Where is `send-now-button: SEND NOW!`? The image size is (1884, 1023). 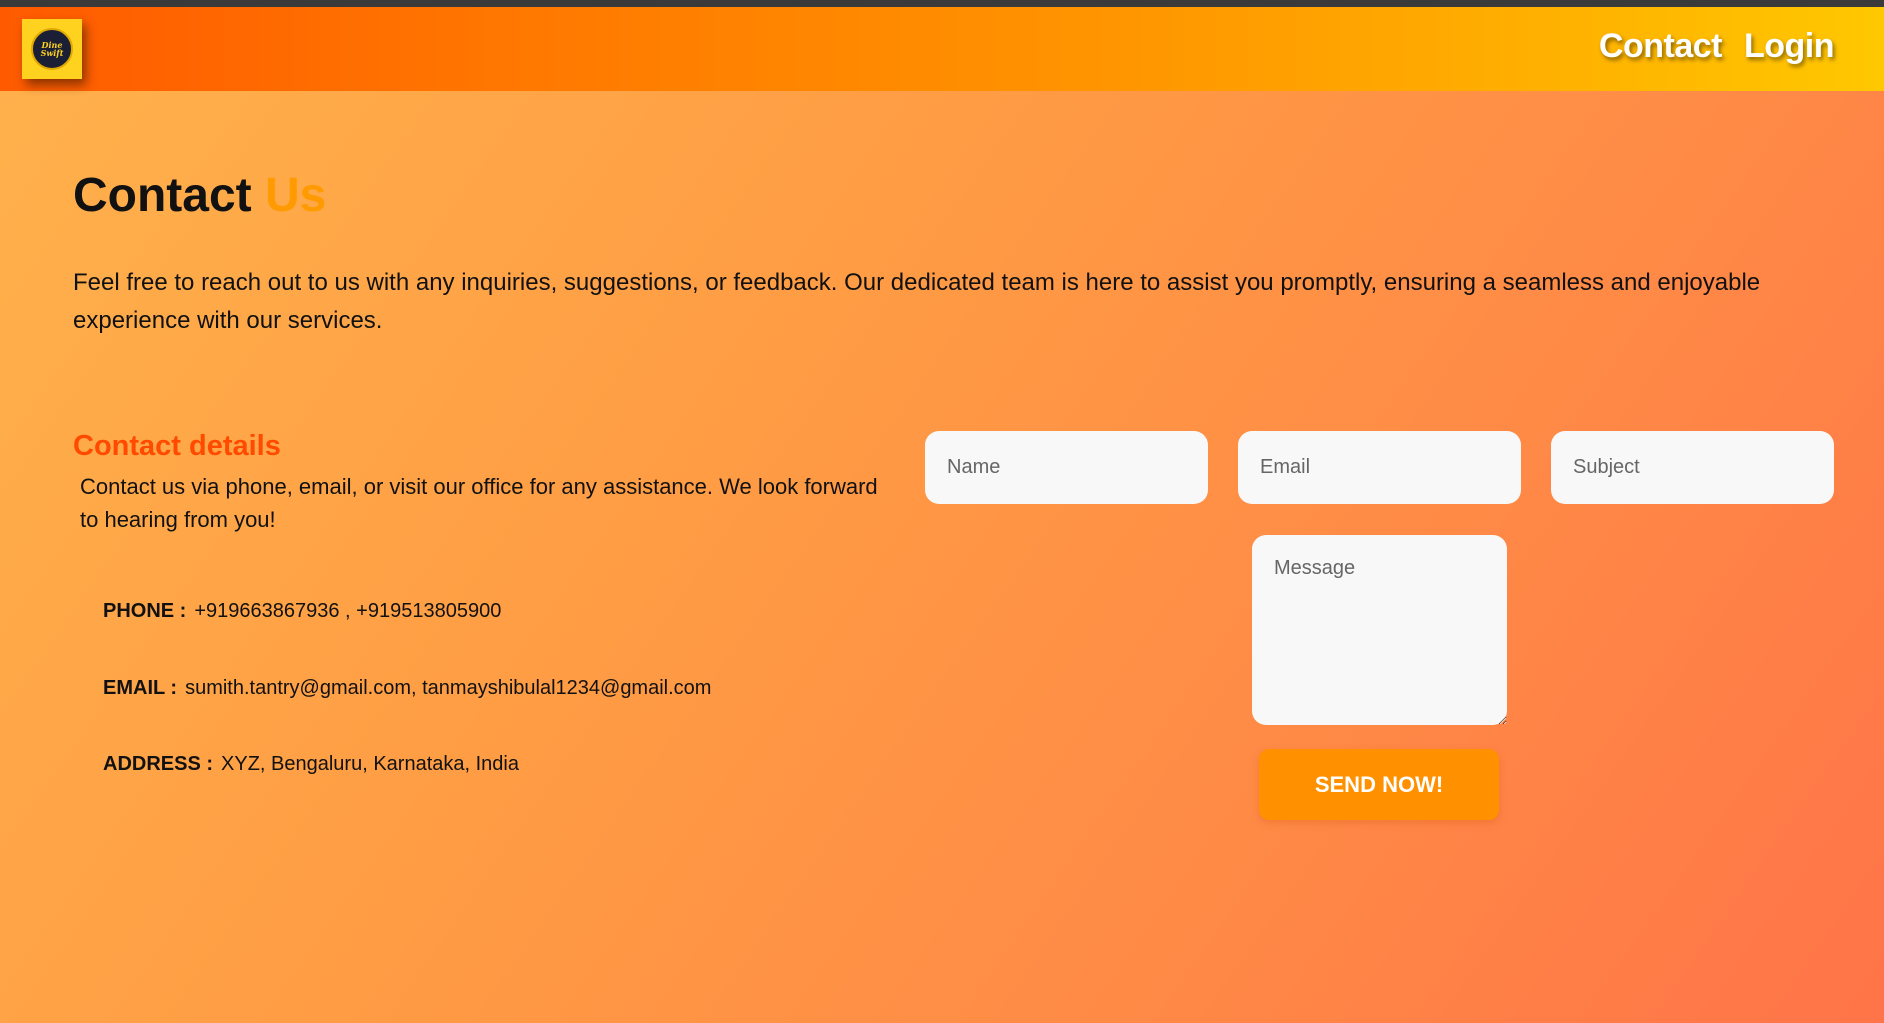
send-now-button: SEND NOW! is located at coordinates (1379, 784).